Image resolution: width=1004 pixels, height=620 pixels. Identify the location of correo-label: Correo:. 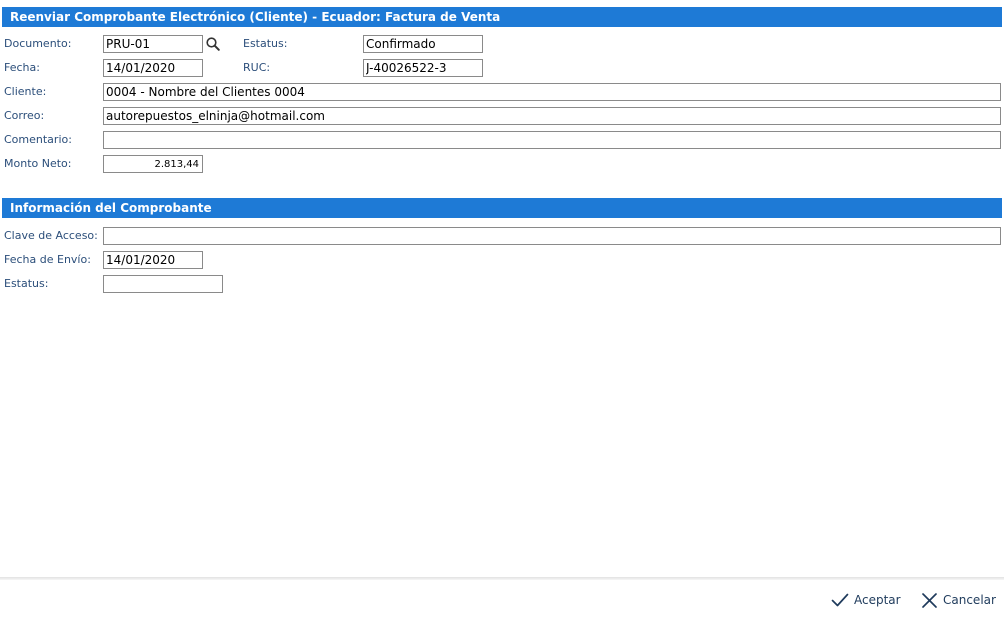
(24, 115).